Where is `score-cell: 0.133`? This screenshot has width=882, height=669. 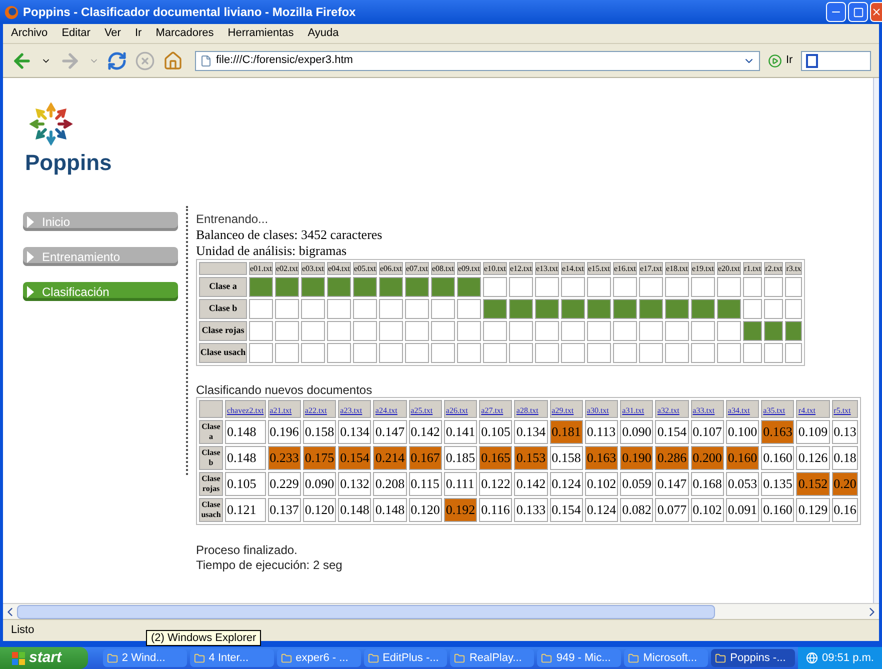 score-cell: 0.133 is located at coordinates (531, 510).